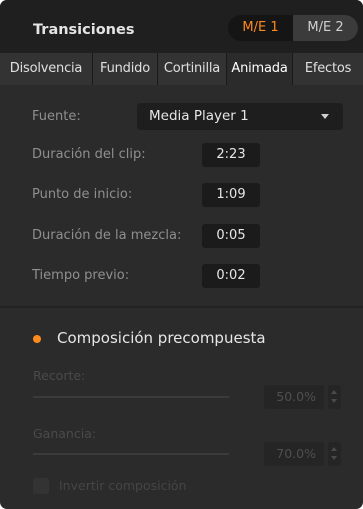  Describe the element at coordinates (131, 454) in the screenshot. I see `gain-slider` at that location.